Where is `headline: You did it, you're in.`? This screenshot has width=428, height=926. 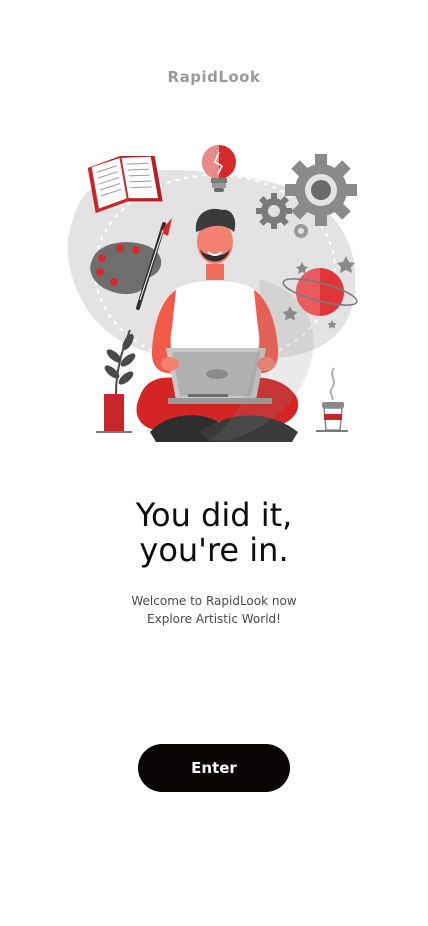
headline: You did it, you're in. is located at coordinates (214, 533).